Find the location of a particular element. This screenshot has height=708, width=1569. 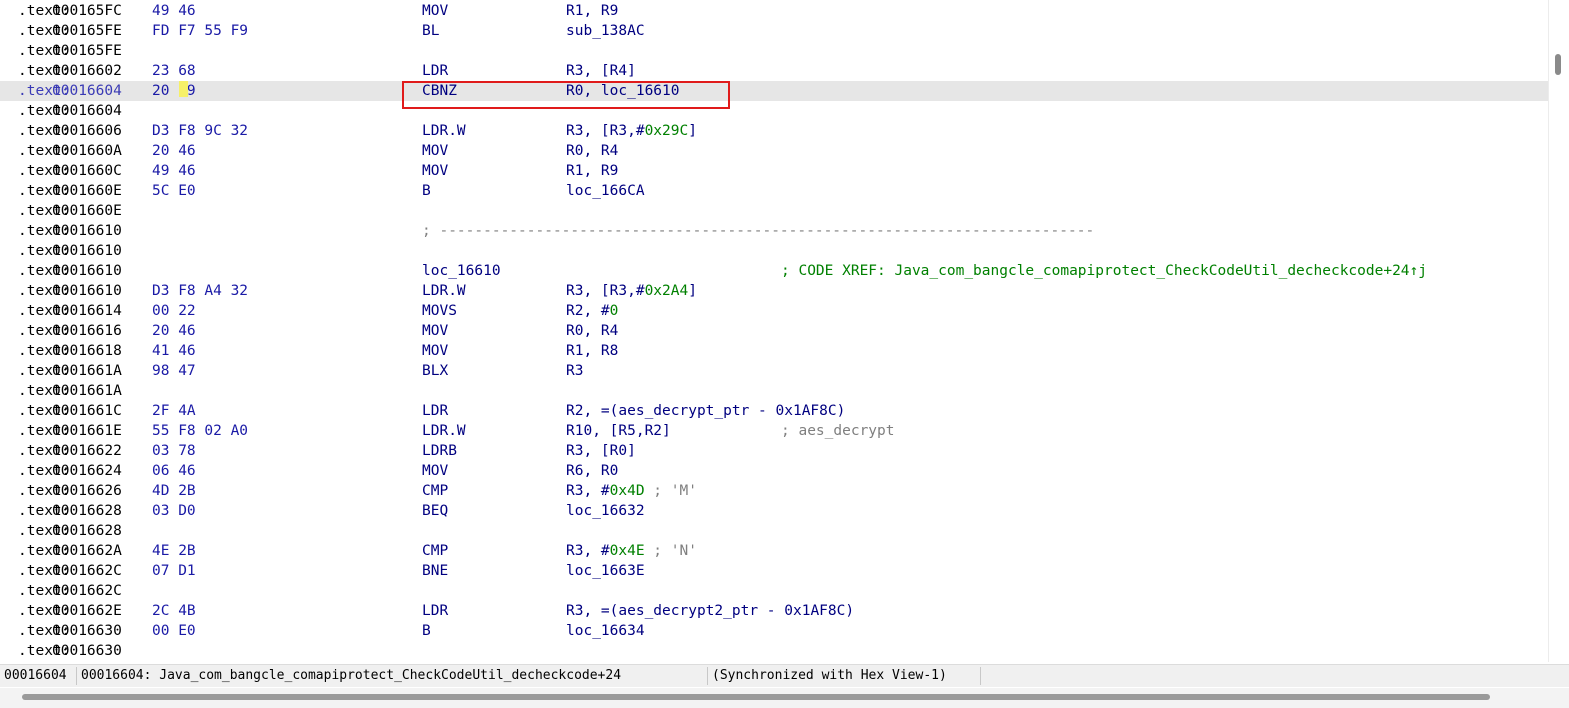

listing-line: .text: 0001660A 20 46 MOV R0, R4 is located at coordinates (774, 151).